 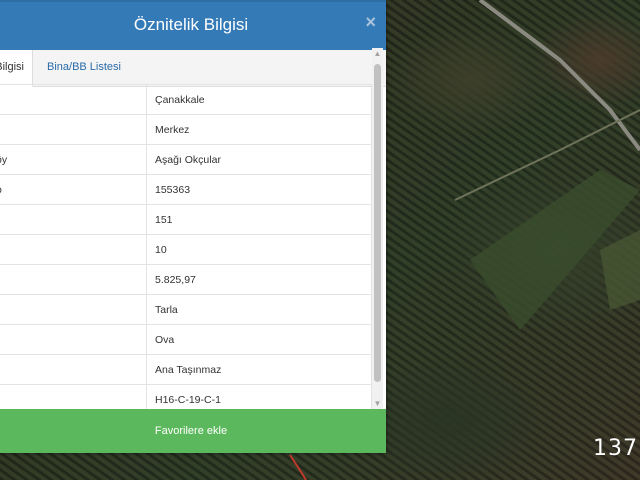 I want to click on attribute-value: 155363, so click(x=259, y=189).